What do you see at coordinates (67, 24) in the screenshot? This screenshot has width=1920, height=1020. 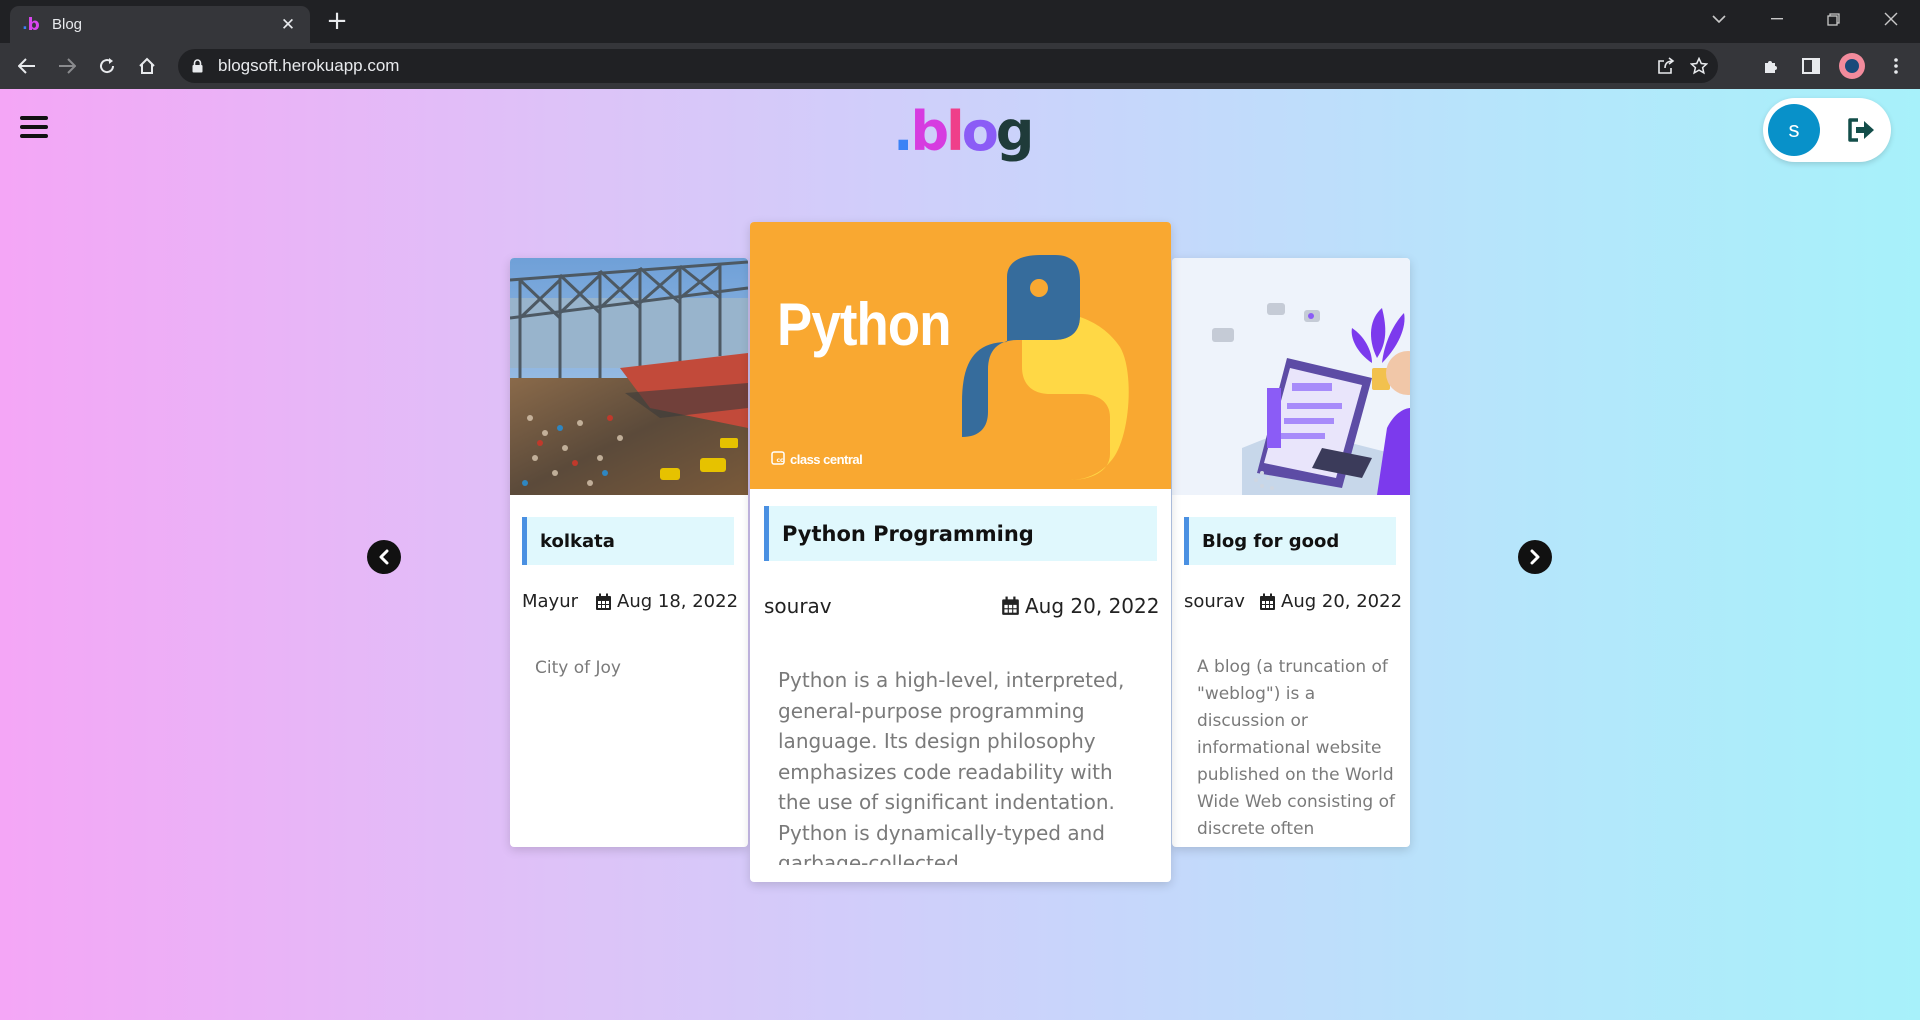 I see `tab-title: Blog` at bounding box center [67, 24].